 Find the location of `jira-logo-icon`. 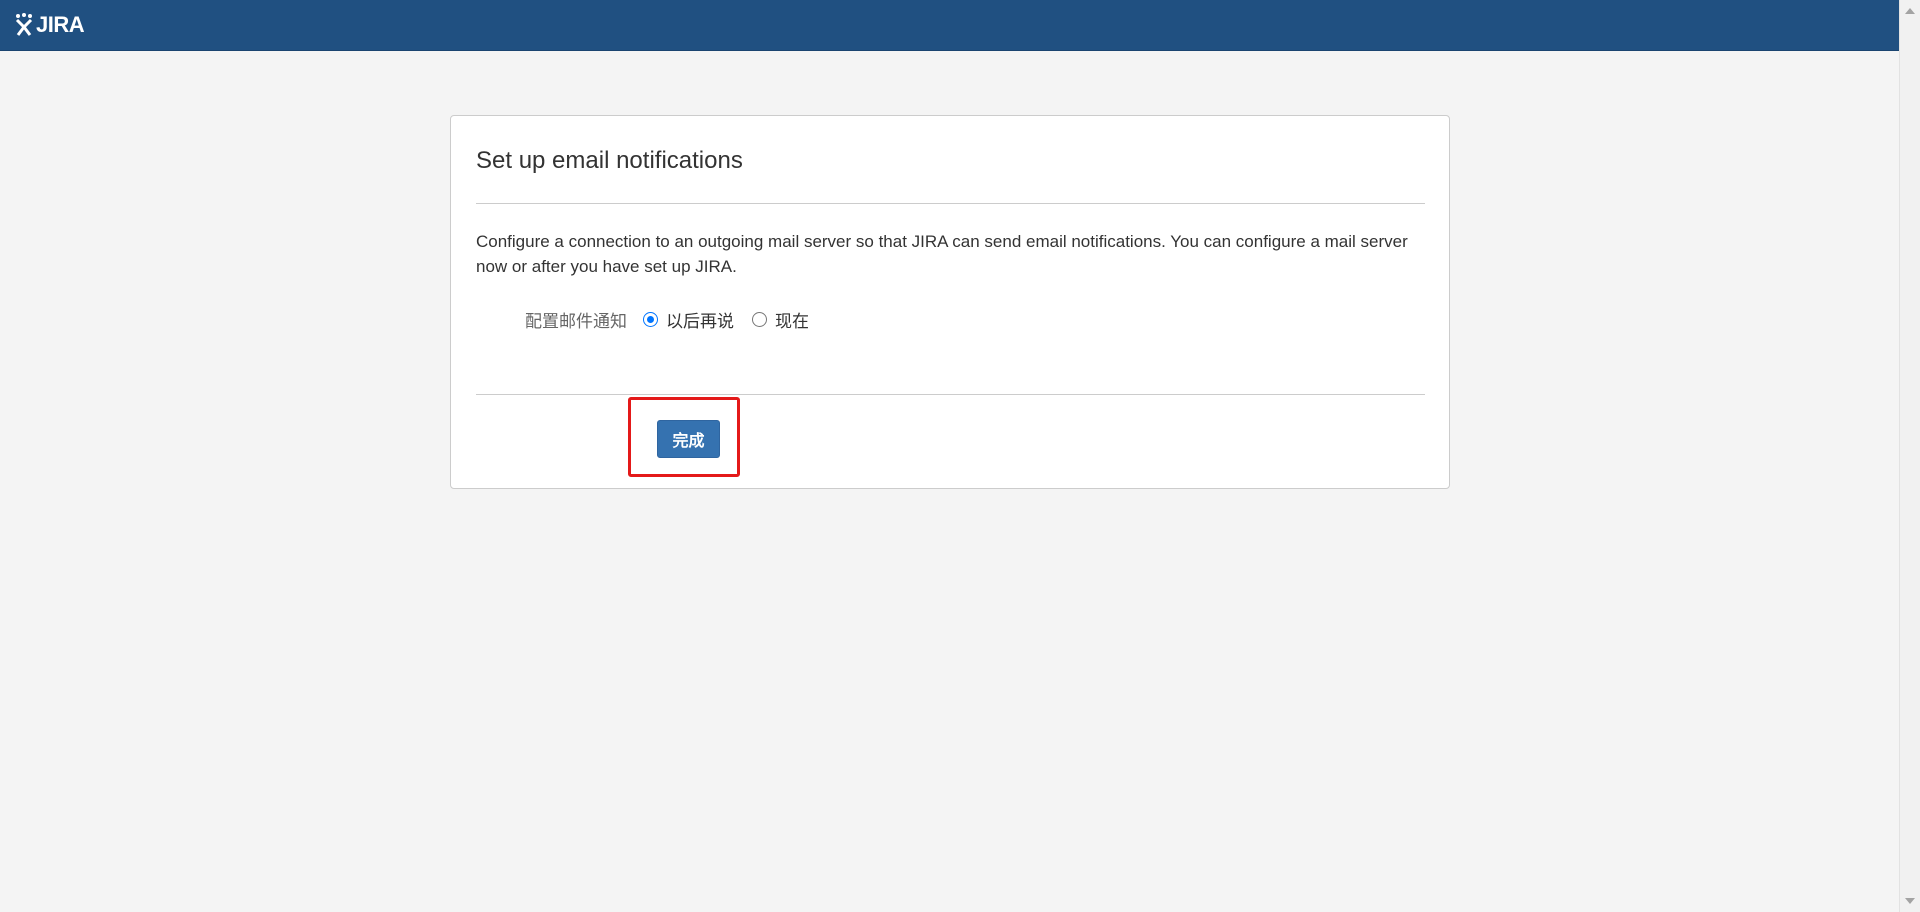

jira-logo-icon is located at coordinates (24, 24).